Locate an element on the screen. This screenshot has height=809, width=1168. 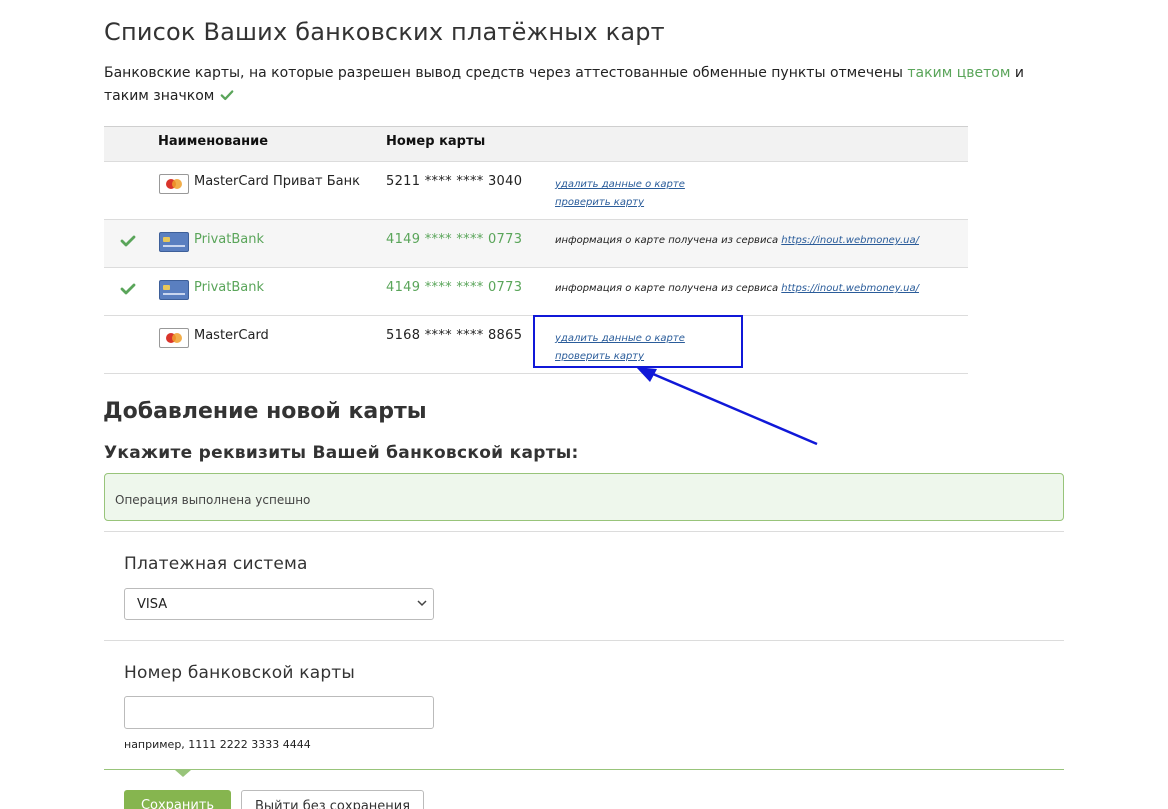
check-icon is located at coordinates (227, 95).